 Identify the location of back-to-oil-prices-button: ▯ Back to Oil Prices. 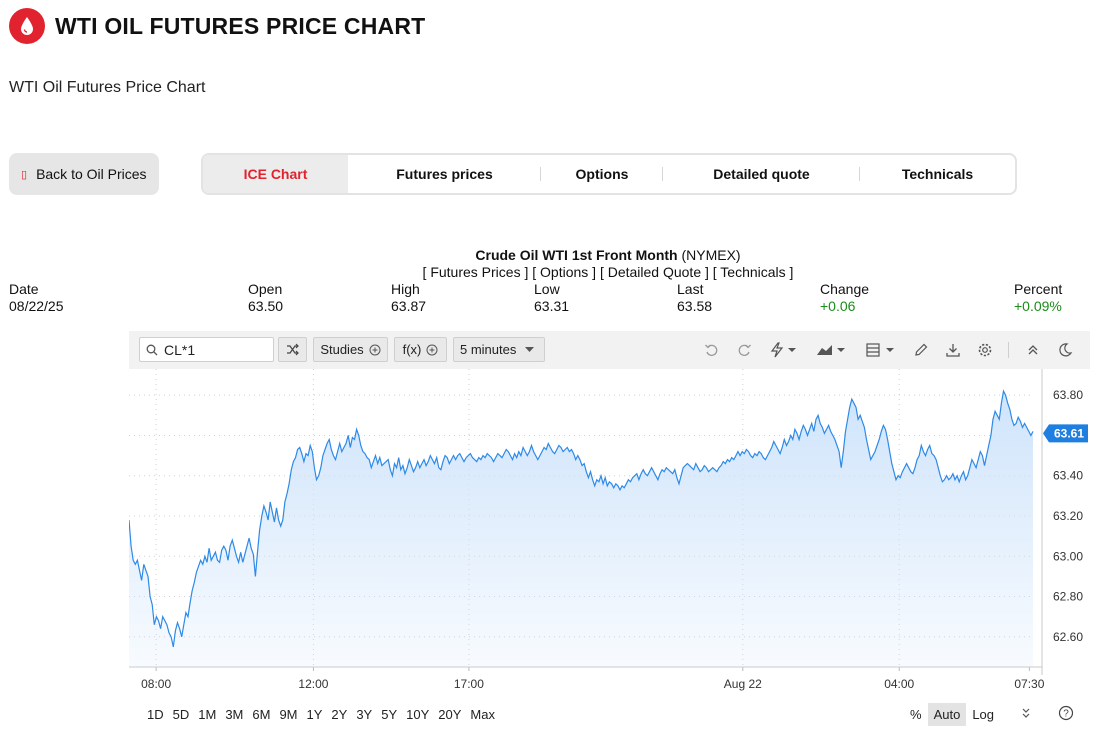
(84, 174).